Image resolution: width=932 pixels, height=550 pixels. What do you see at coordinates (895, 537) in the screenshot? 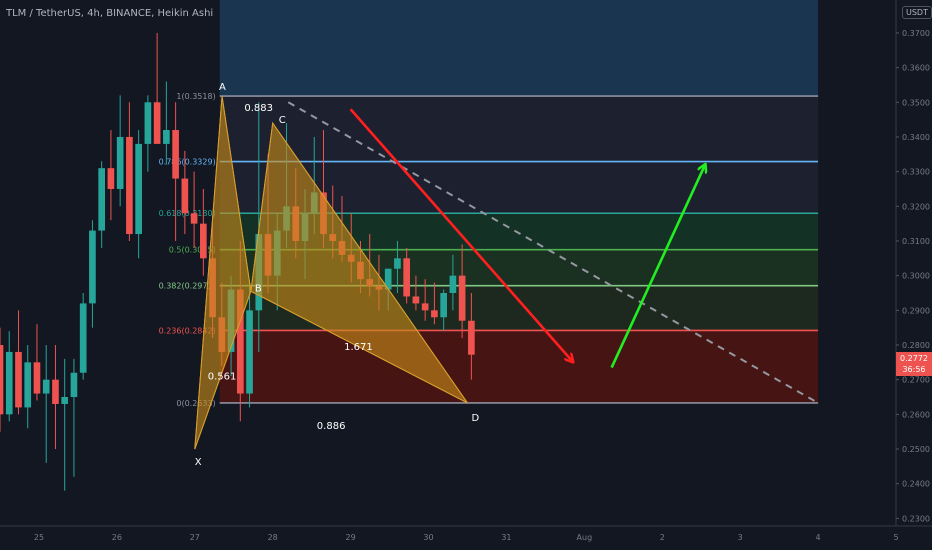
I see `time-tick-label: 5` at bounding box center [895, 537].